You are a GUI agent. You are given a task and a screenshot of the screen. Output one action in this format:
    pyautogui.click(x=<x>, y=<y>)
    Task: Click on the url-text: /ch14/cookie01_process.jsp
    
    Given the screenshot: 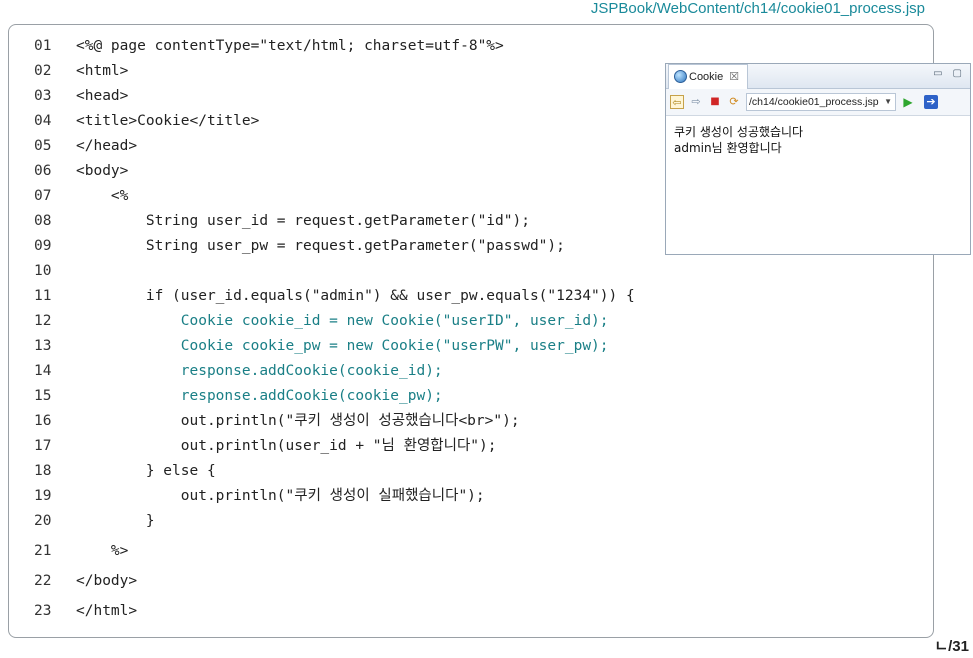 What is the action you would take?
    pyautogui.click(x=814, y=102)
    